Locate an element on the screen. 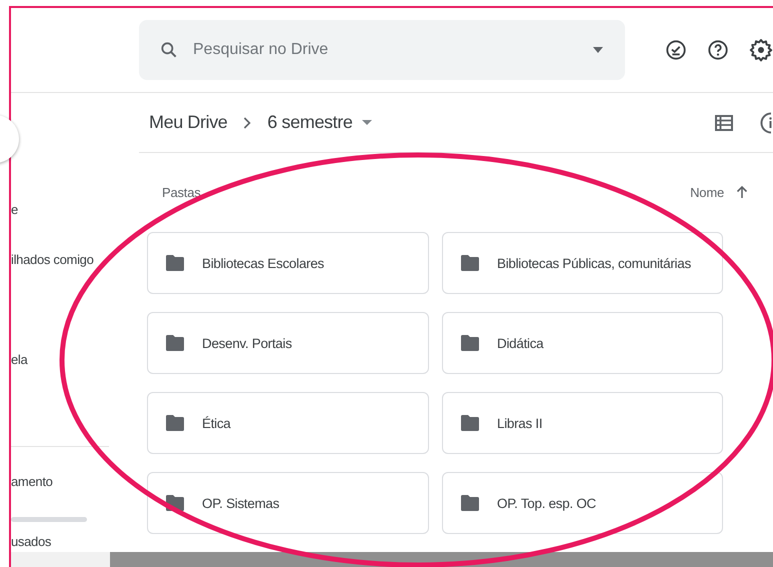  settings-icon is located at coordinates (761, 50).